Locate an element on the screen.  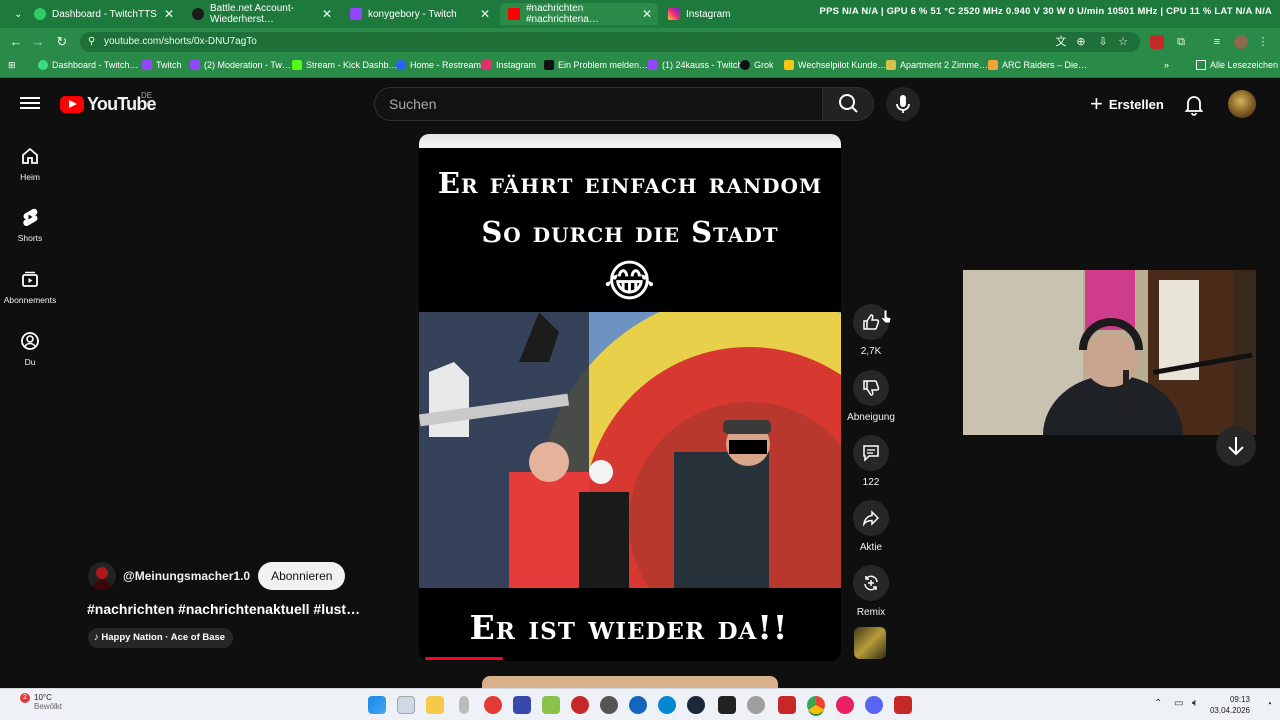
music-title: Happy Nation · Ace of Base is located at coordinates (163, 637).